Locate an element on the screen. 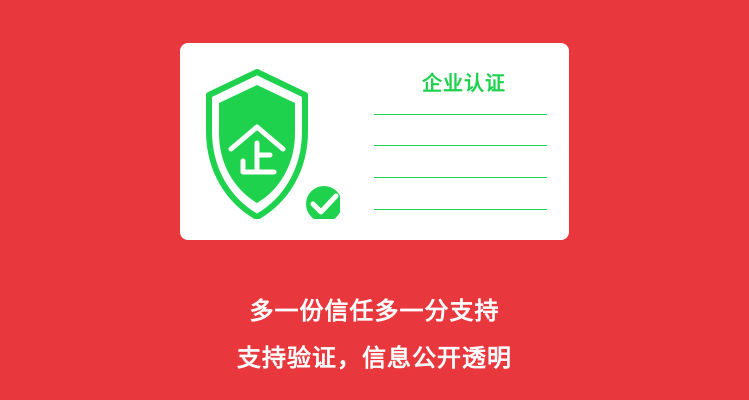 The image size is (749, 400). card-title: 企业认证 is located at coordinates (464, 83).